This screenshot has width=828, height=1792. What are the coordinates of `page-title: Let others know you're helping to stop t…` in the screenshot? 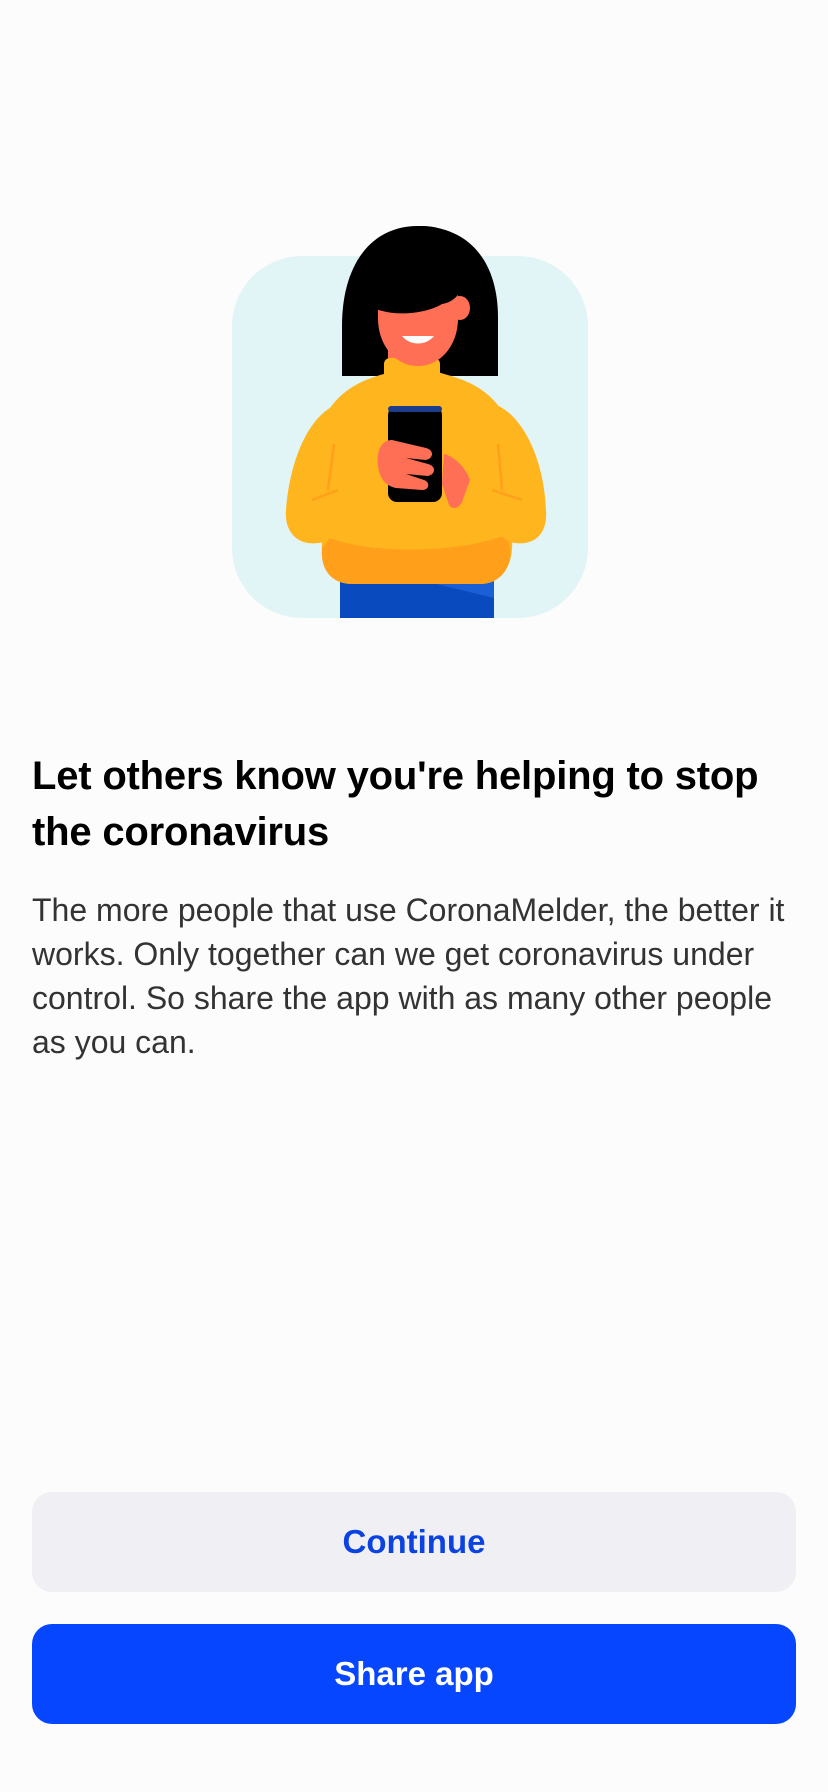 It's located at (395, 804).